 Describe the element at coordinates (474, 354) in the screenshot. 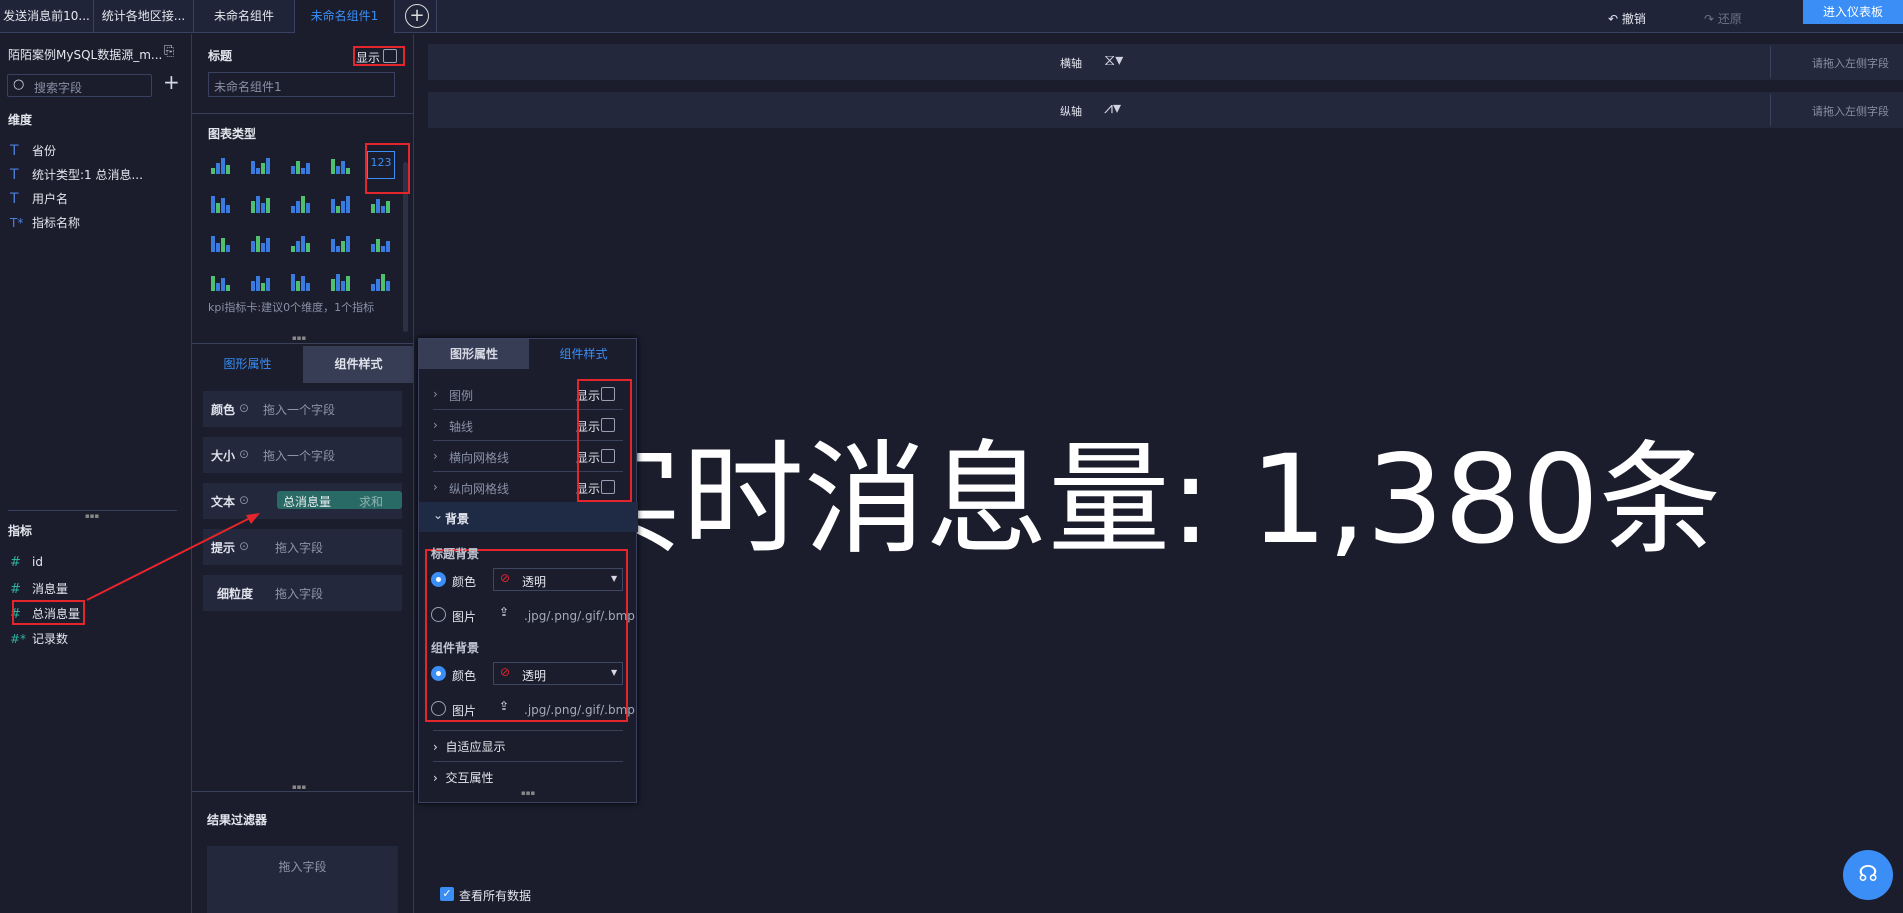

I see `popup-tab-graph: 图形属性` at that location.